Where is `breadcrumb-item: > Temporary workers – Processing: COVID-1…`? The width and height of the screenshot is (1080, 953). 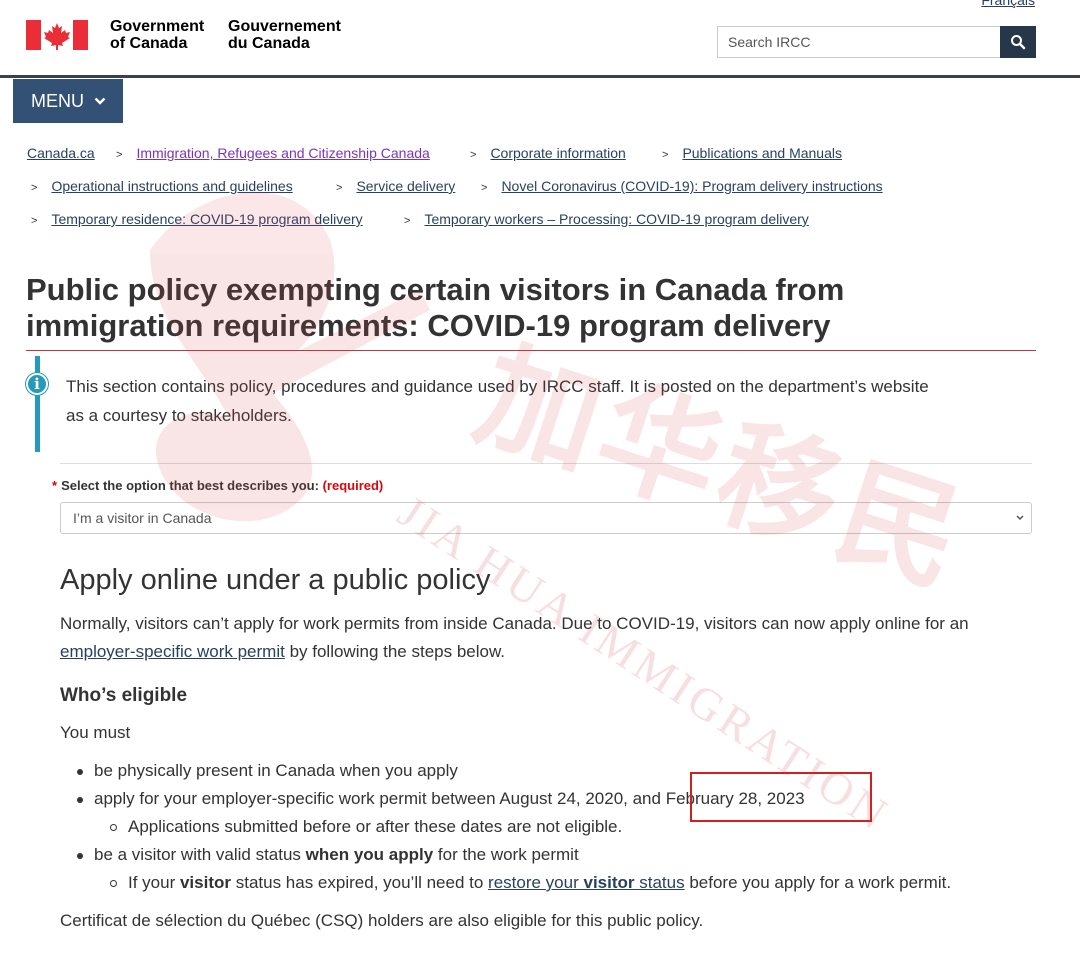
breadcrumb-item: > Temporary workers – Processing: COVID-1… is located at coordinates (606, 219).